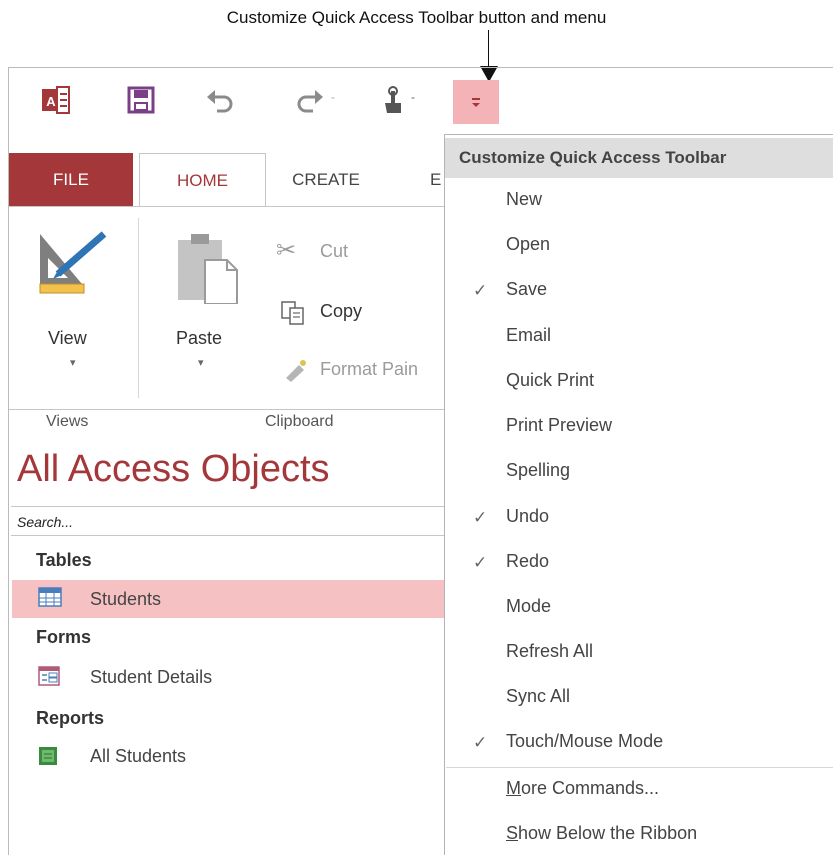 Image resolution: width=833 pixels, height=855 pixels. I want to click on tab-create: CREATE, so click(326, 180).